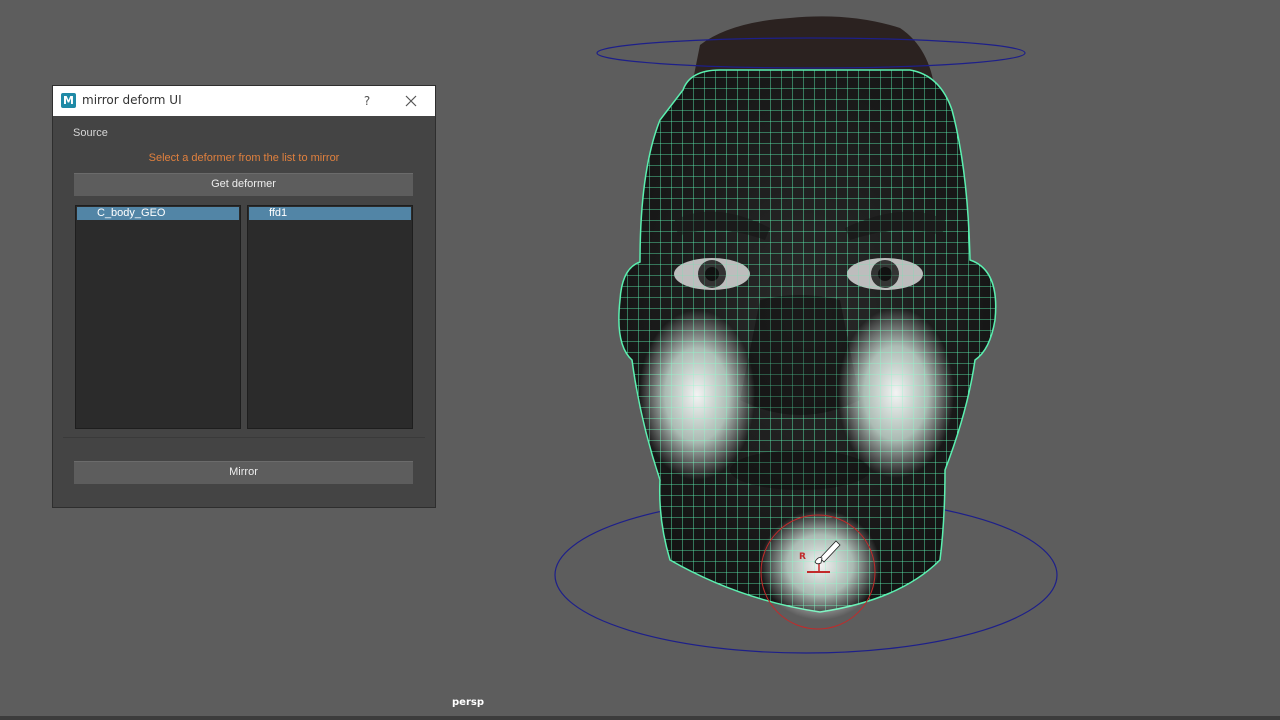 This screenshot has width=1280, height=720. Describe the element at coordinates (468, 702) in the screenshot. I see `camera-label: persp` at that location.